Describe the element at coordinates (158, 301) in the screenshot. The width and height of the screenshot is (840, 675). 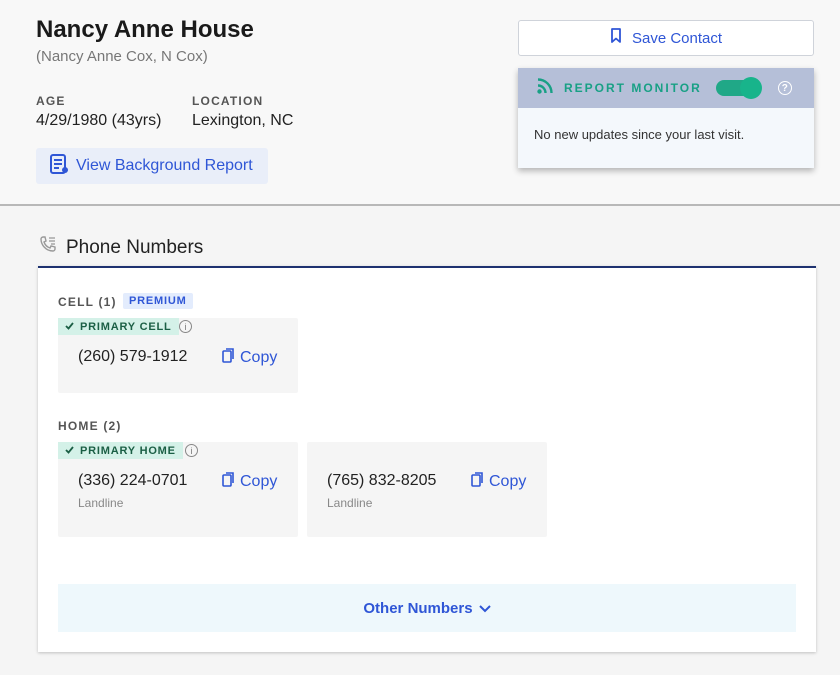
I see `premium-badge: PREMIUM` at that location.